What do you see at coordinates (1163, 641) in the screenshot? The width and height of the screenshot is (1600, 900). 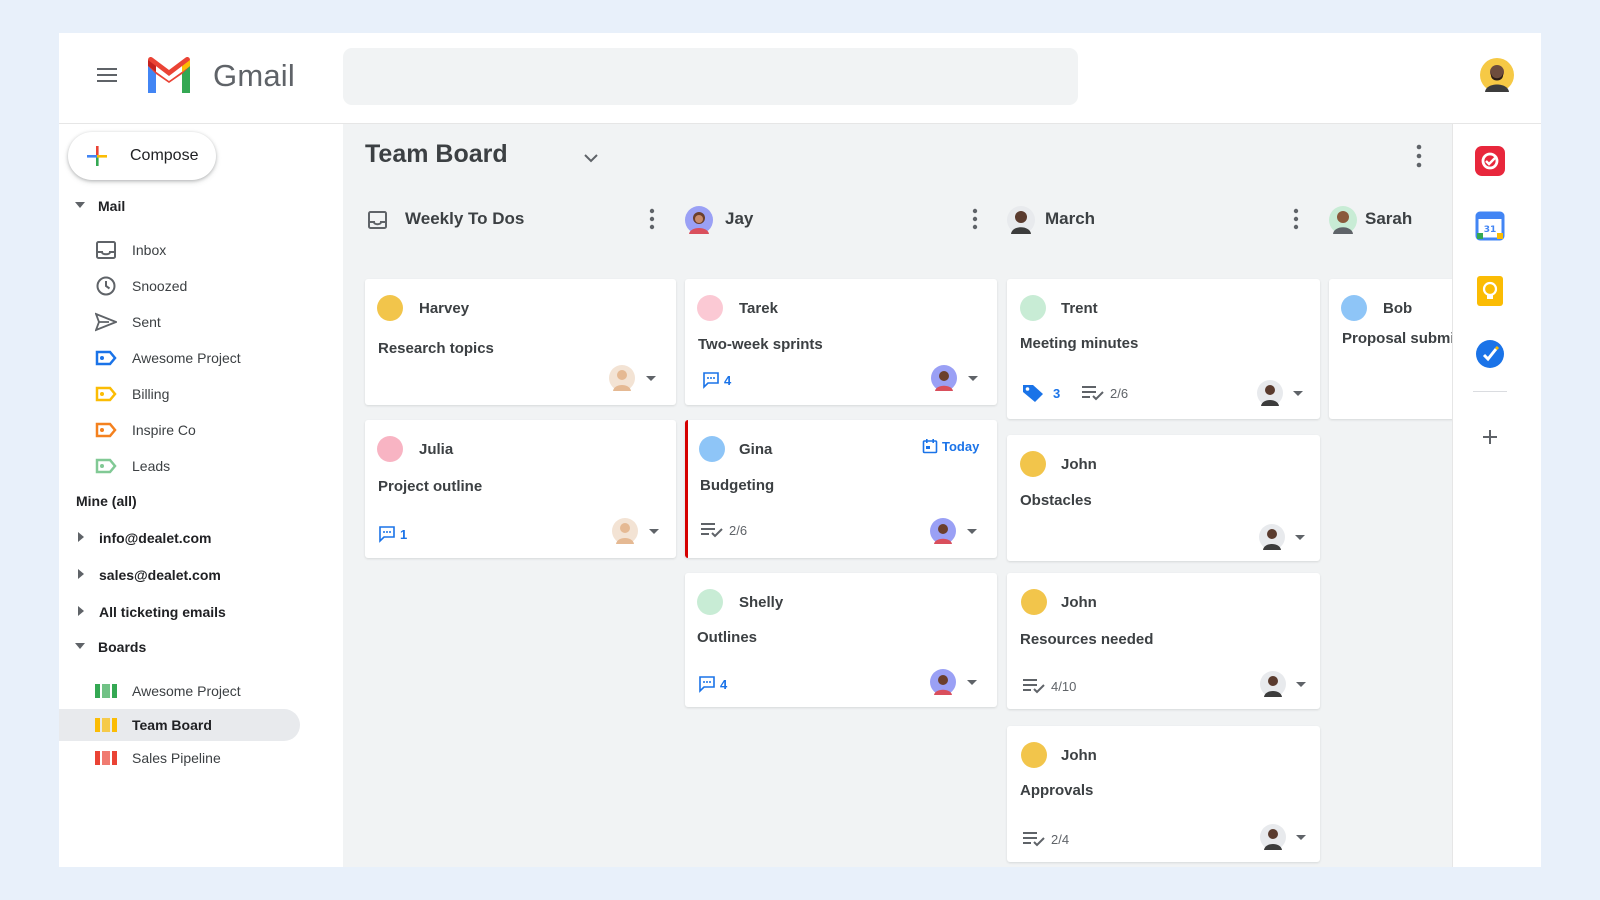 I see `card: John Resources needed 4/10` at bounding box center [1163, 641].